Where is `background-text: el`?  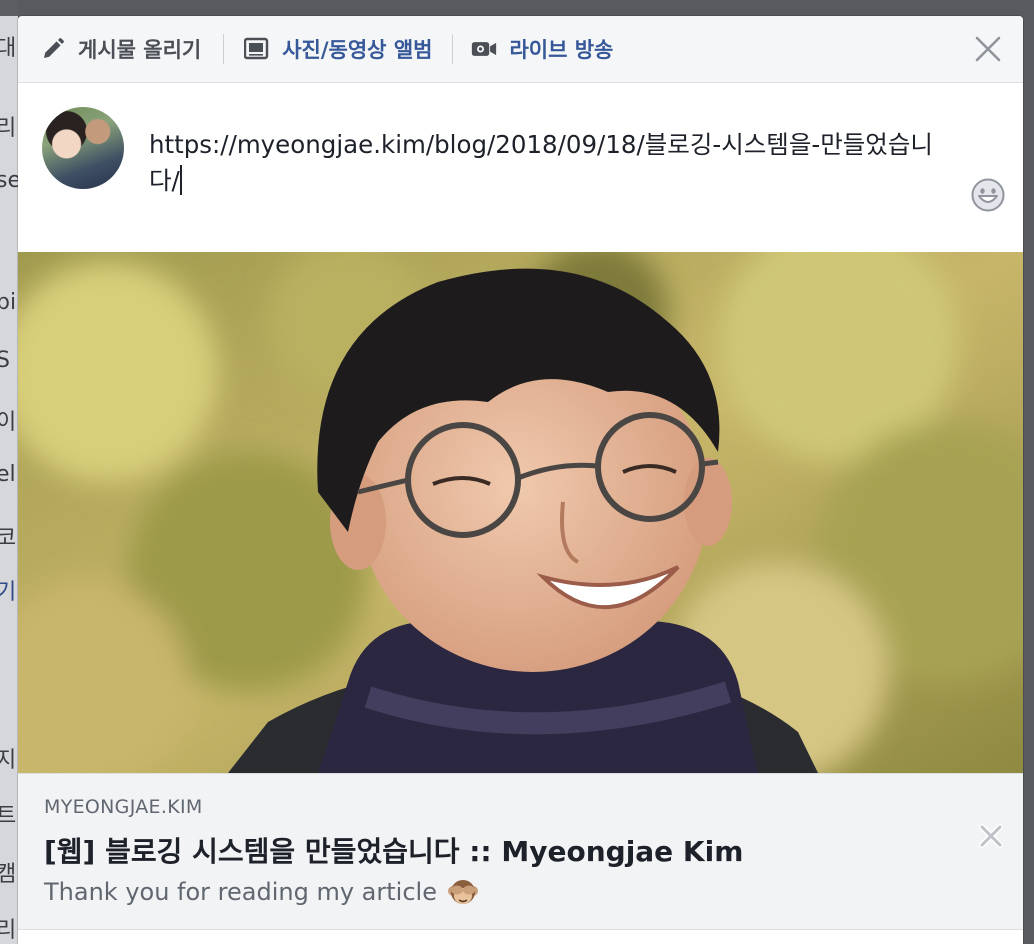
background-text: el is located at coordinates (8, 474).